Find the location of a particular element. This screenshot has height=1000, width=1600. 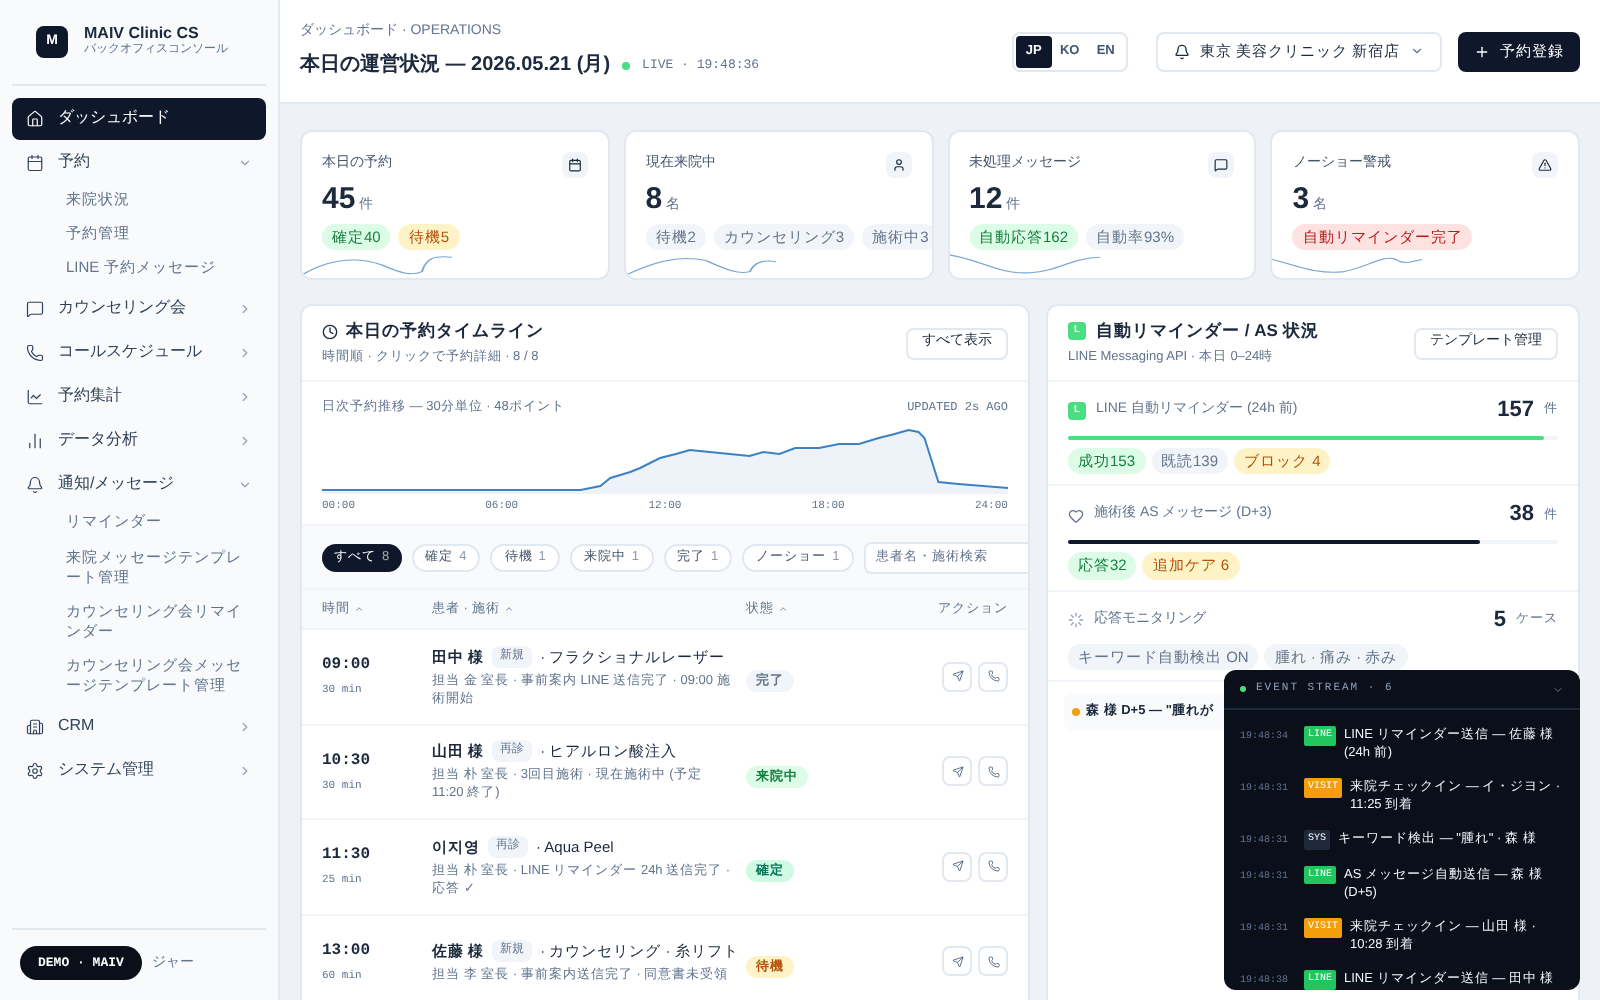

nav-item: カウンセリング会 is located at coordinates (139, 308).